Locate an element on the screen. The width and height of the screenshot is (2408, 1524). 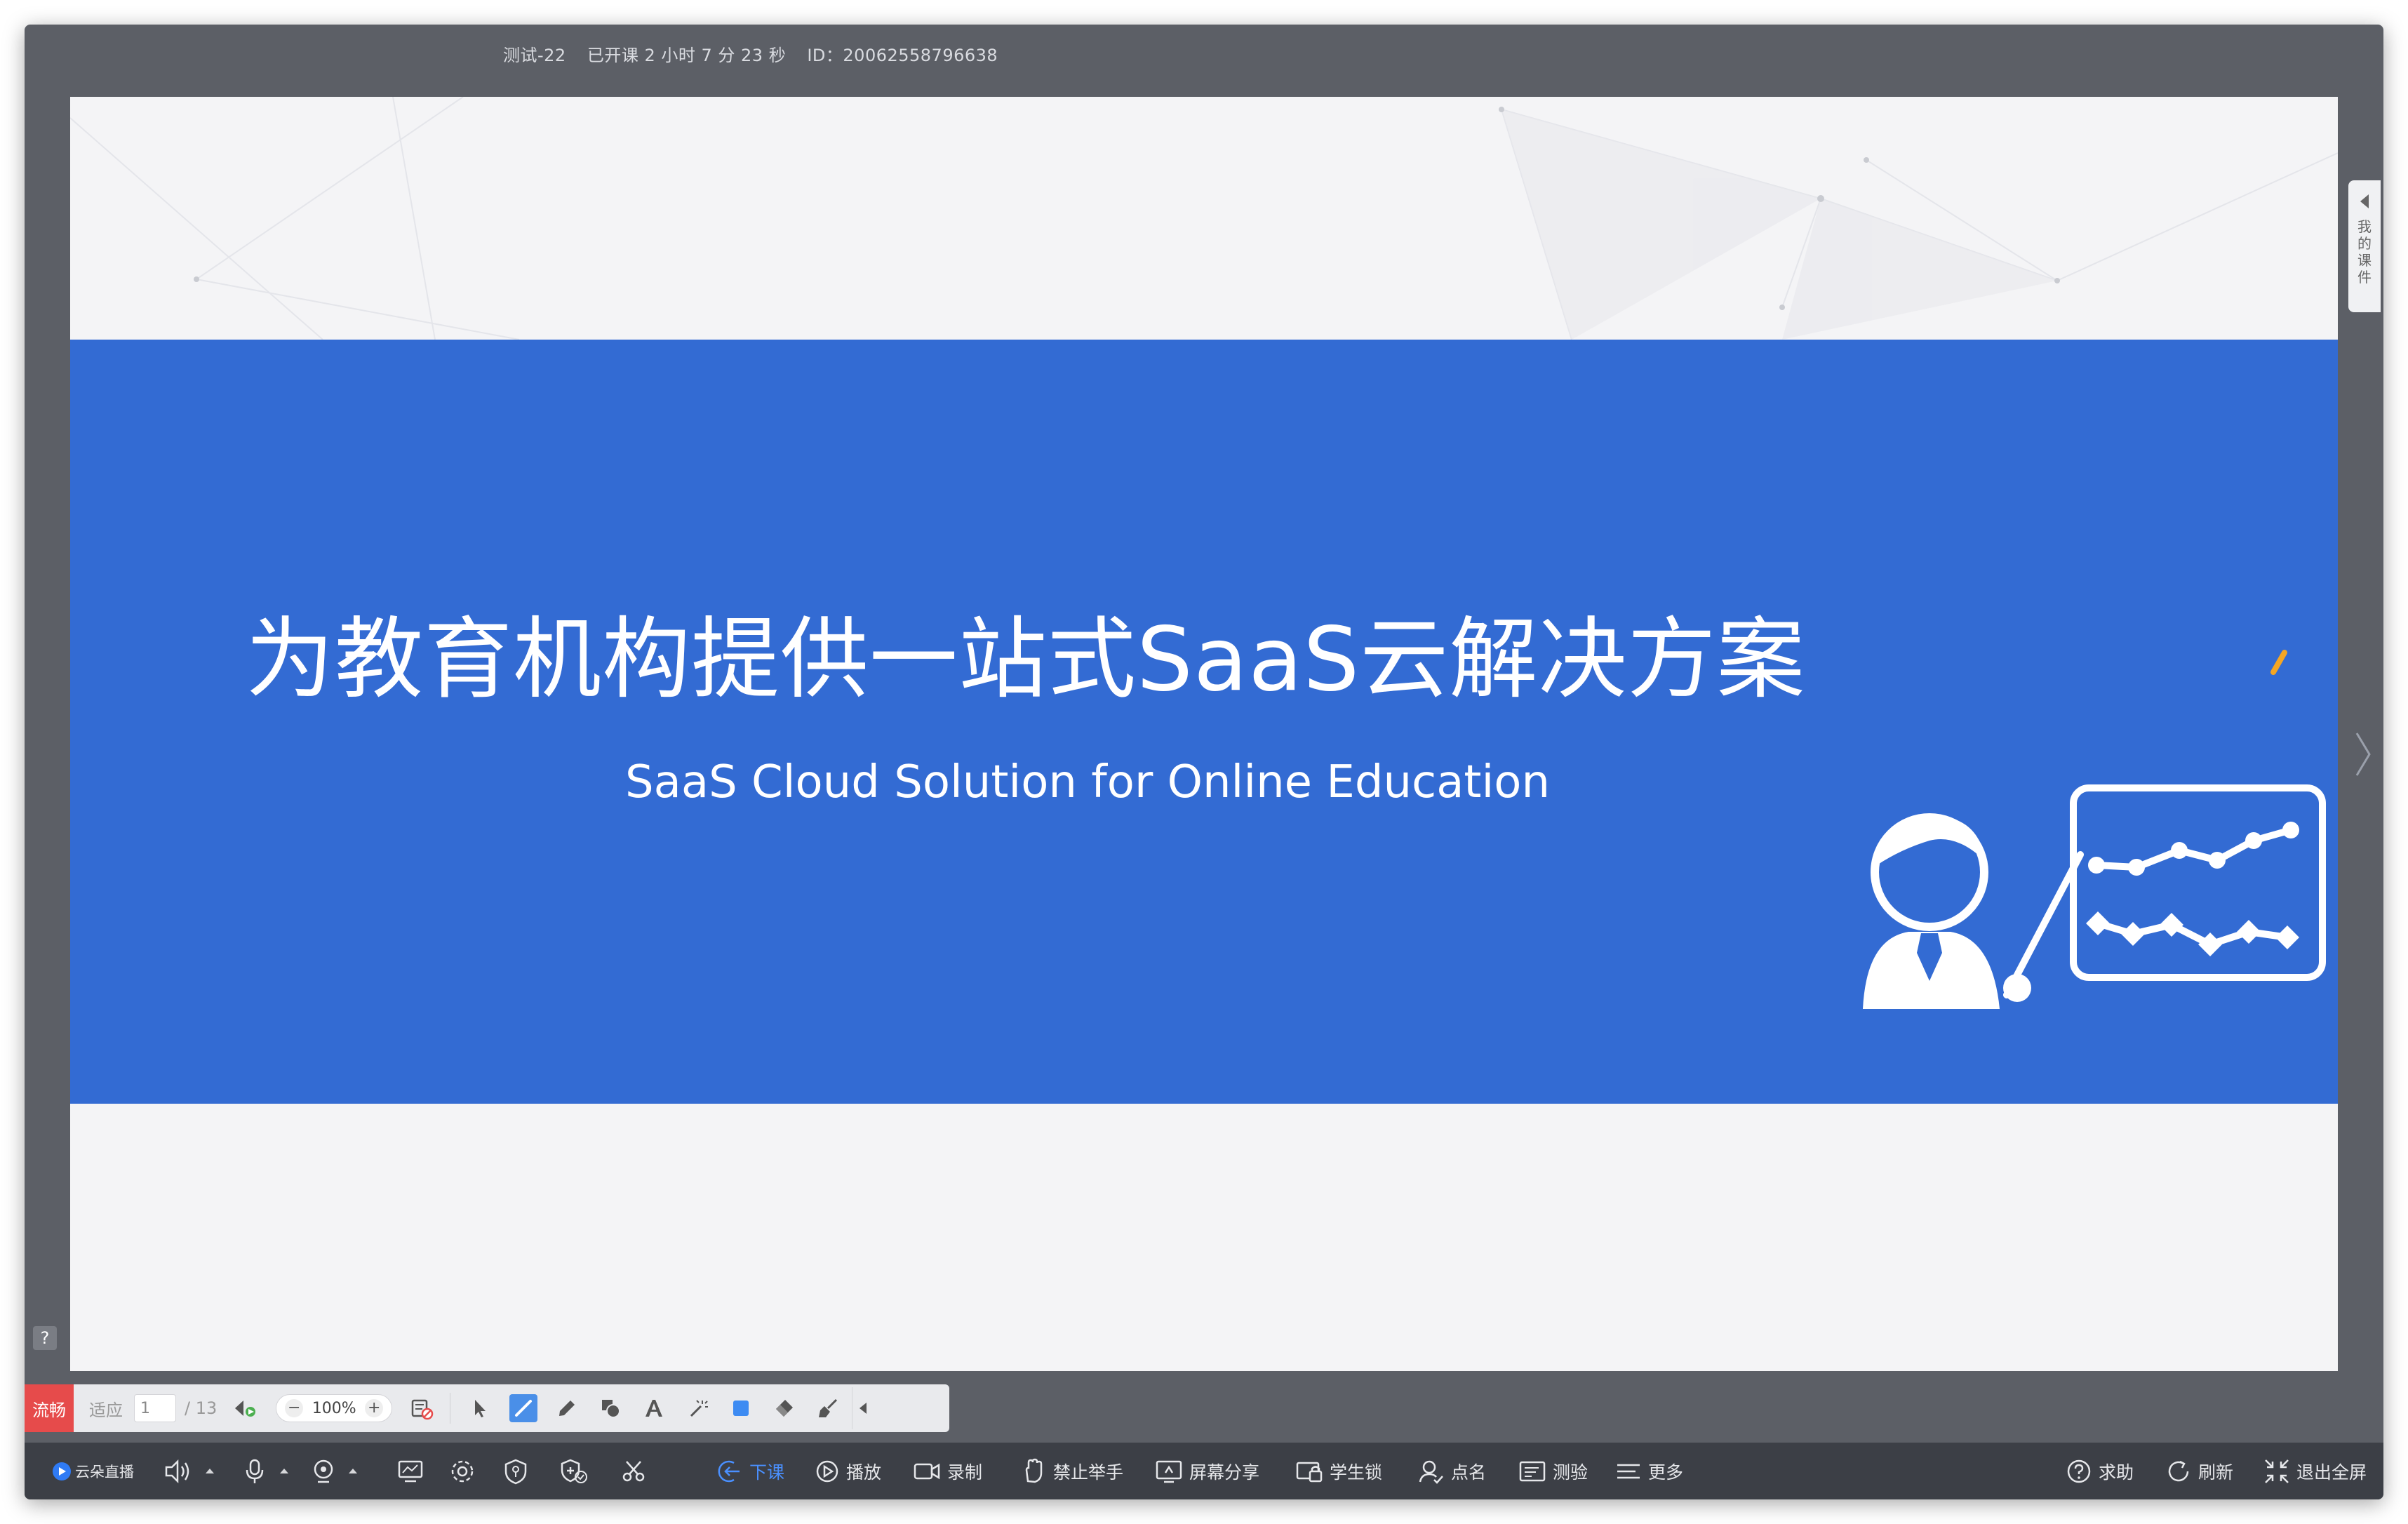
refresh-icon is located at coordinates (2178, 1470).